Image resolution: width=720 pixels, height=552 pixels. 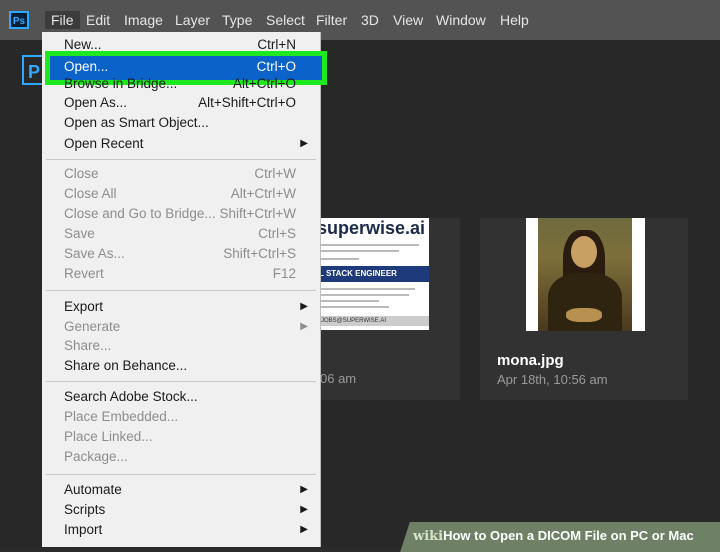 I want to click on menu-select: Select, so click(x=285, y=20).